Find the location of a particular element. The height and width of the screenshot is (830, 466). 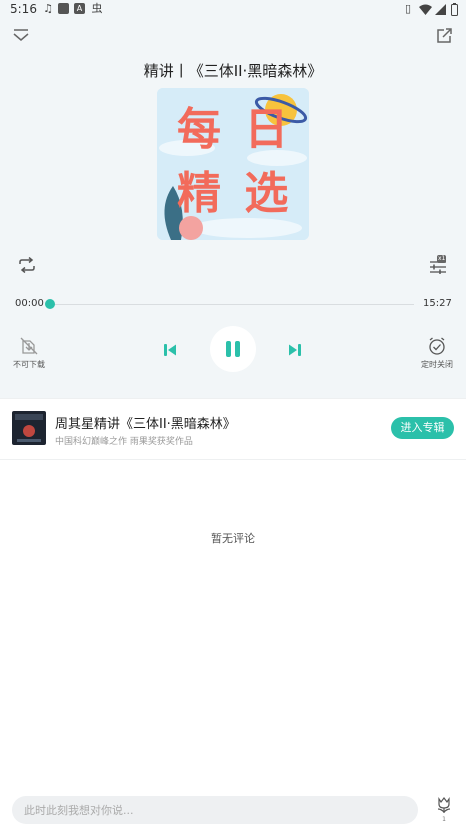

chevron-down-icon is located at coordinates (21, 35).